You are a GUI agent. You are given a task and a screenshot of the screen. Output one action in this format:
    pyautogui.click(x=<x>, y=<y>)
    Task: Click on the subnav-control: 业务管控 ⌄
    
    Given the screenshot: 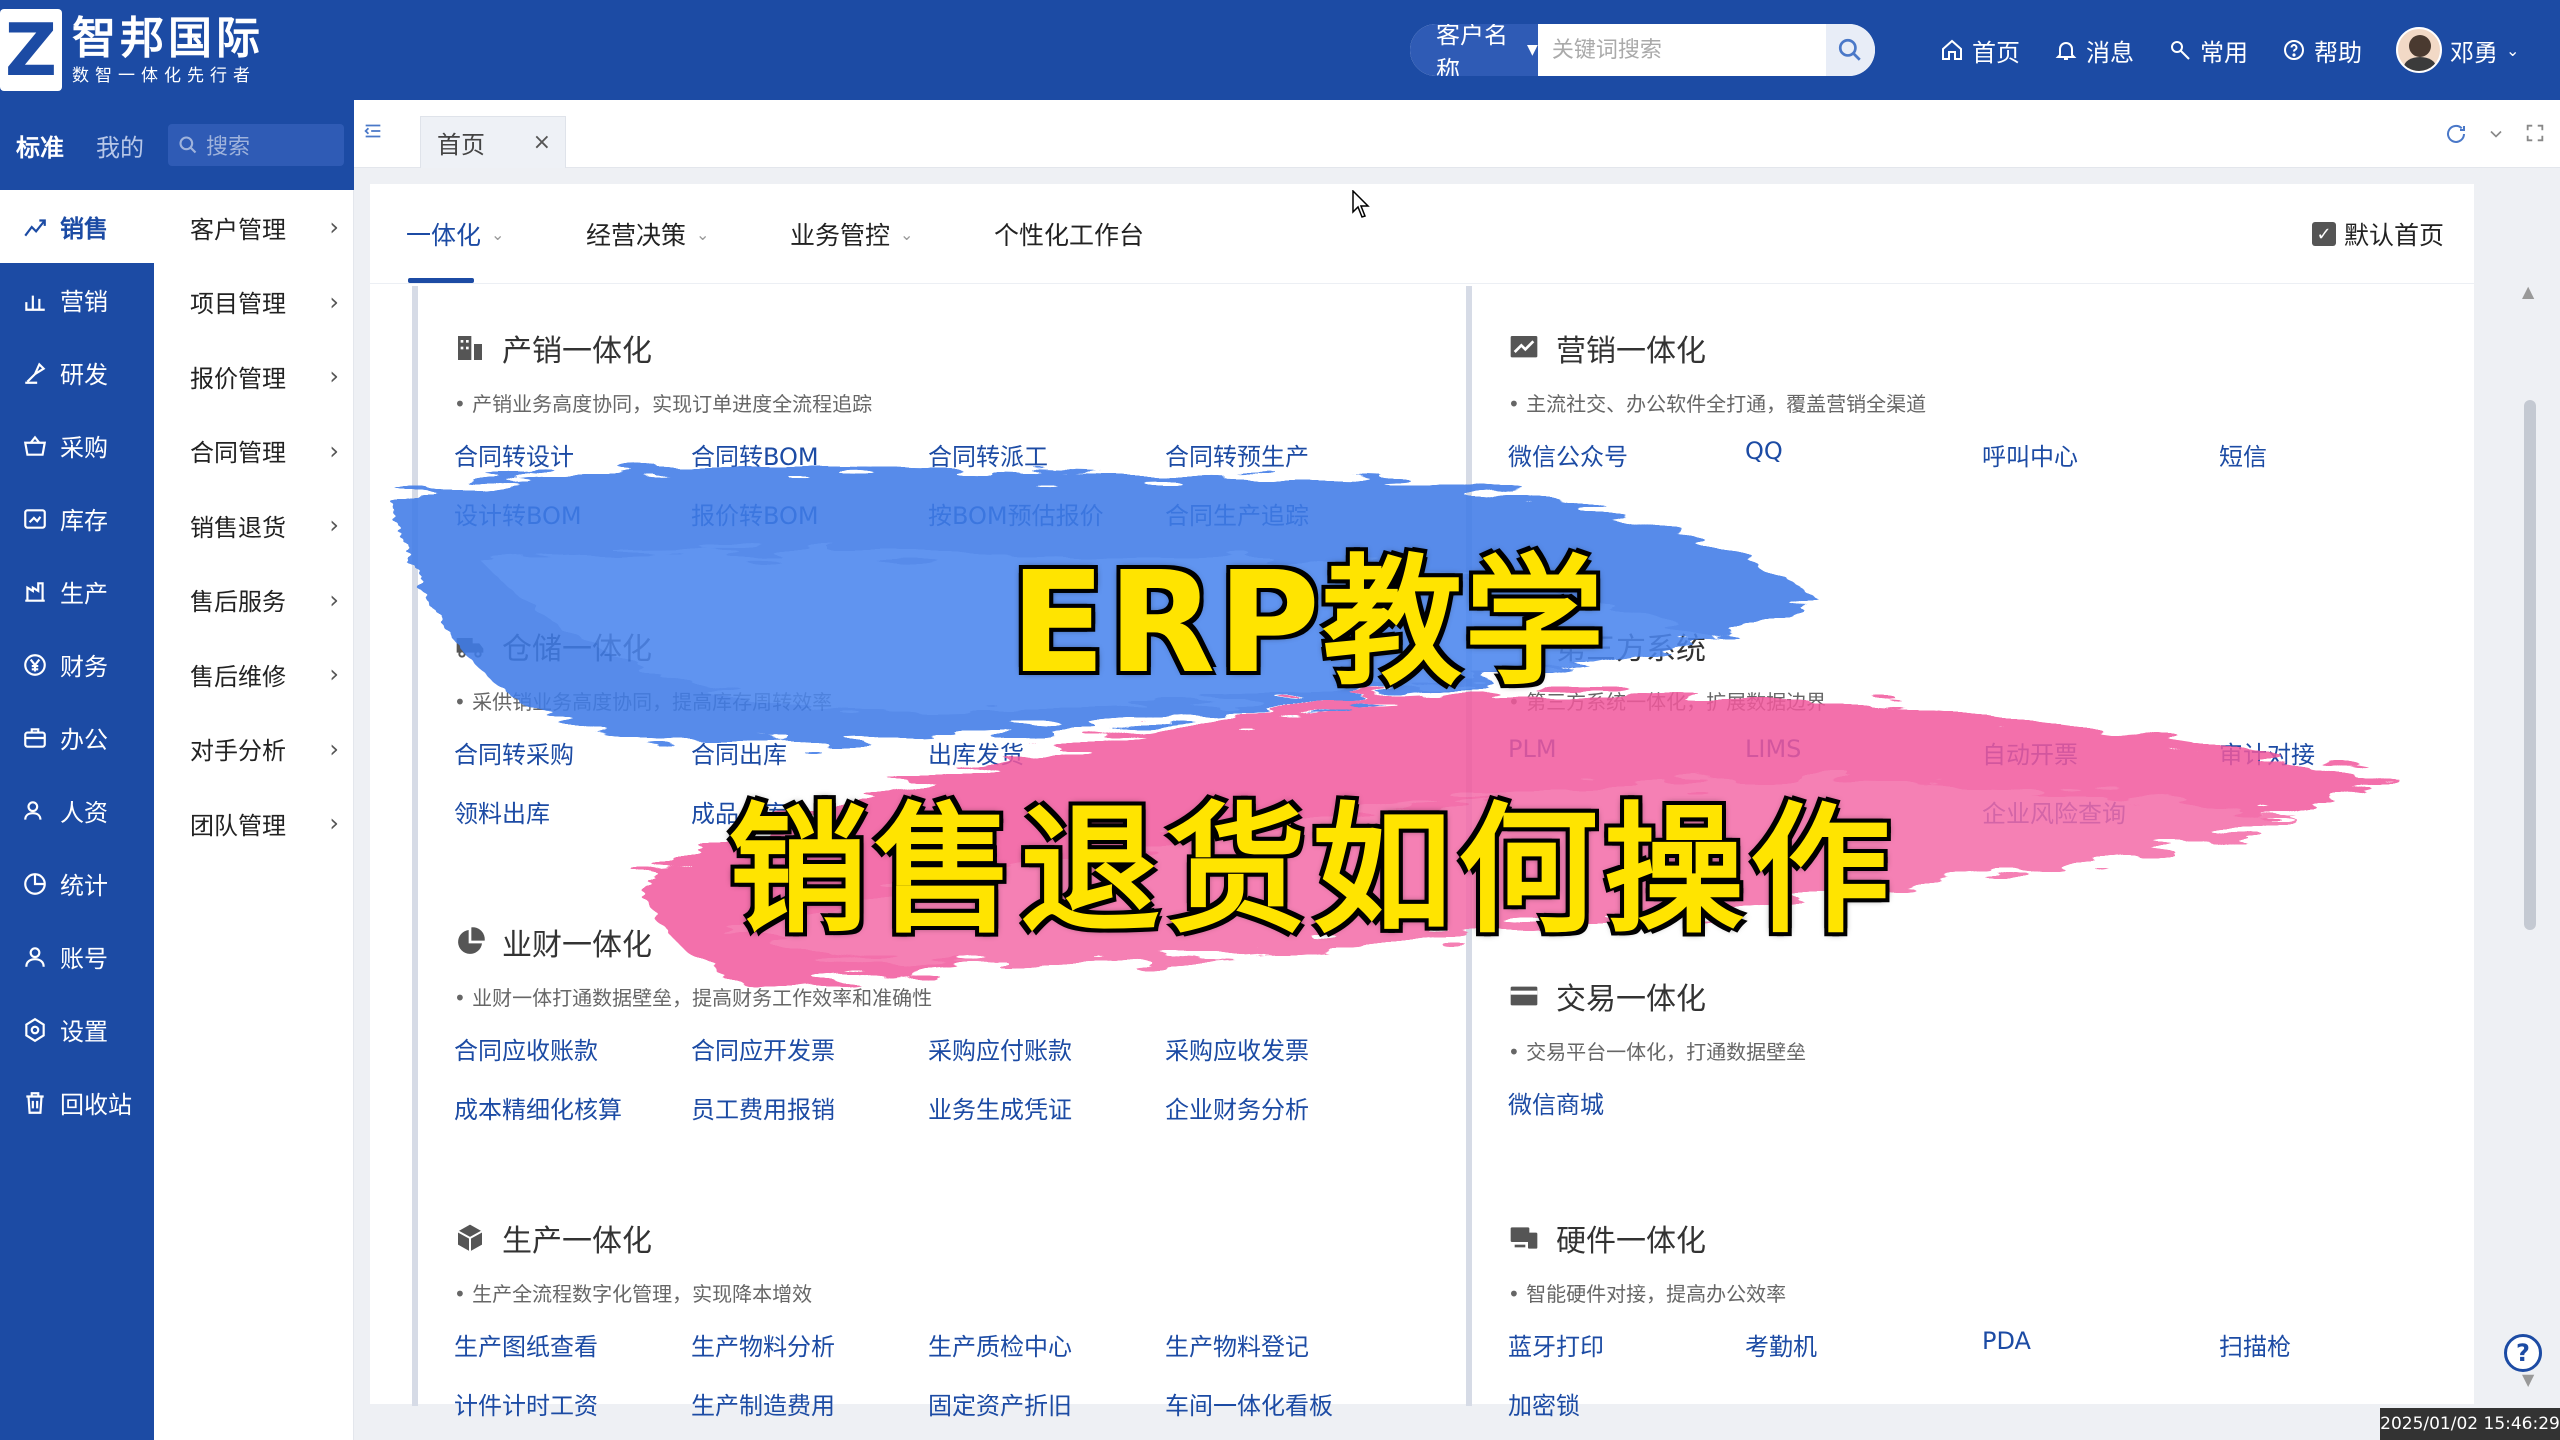 What is the action you would take?
    pyautogui.click(x=851, y=234)
    